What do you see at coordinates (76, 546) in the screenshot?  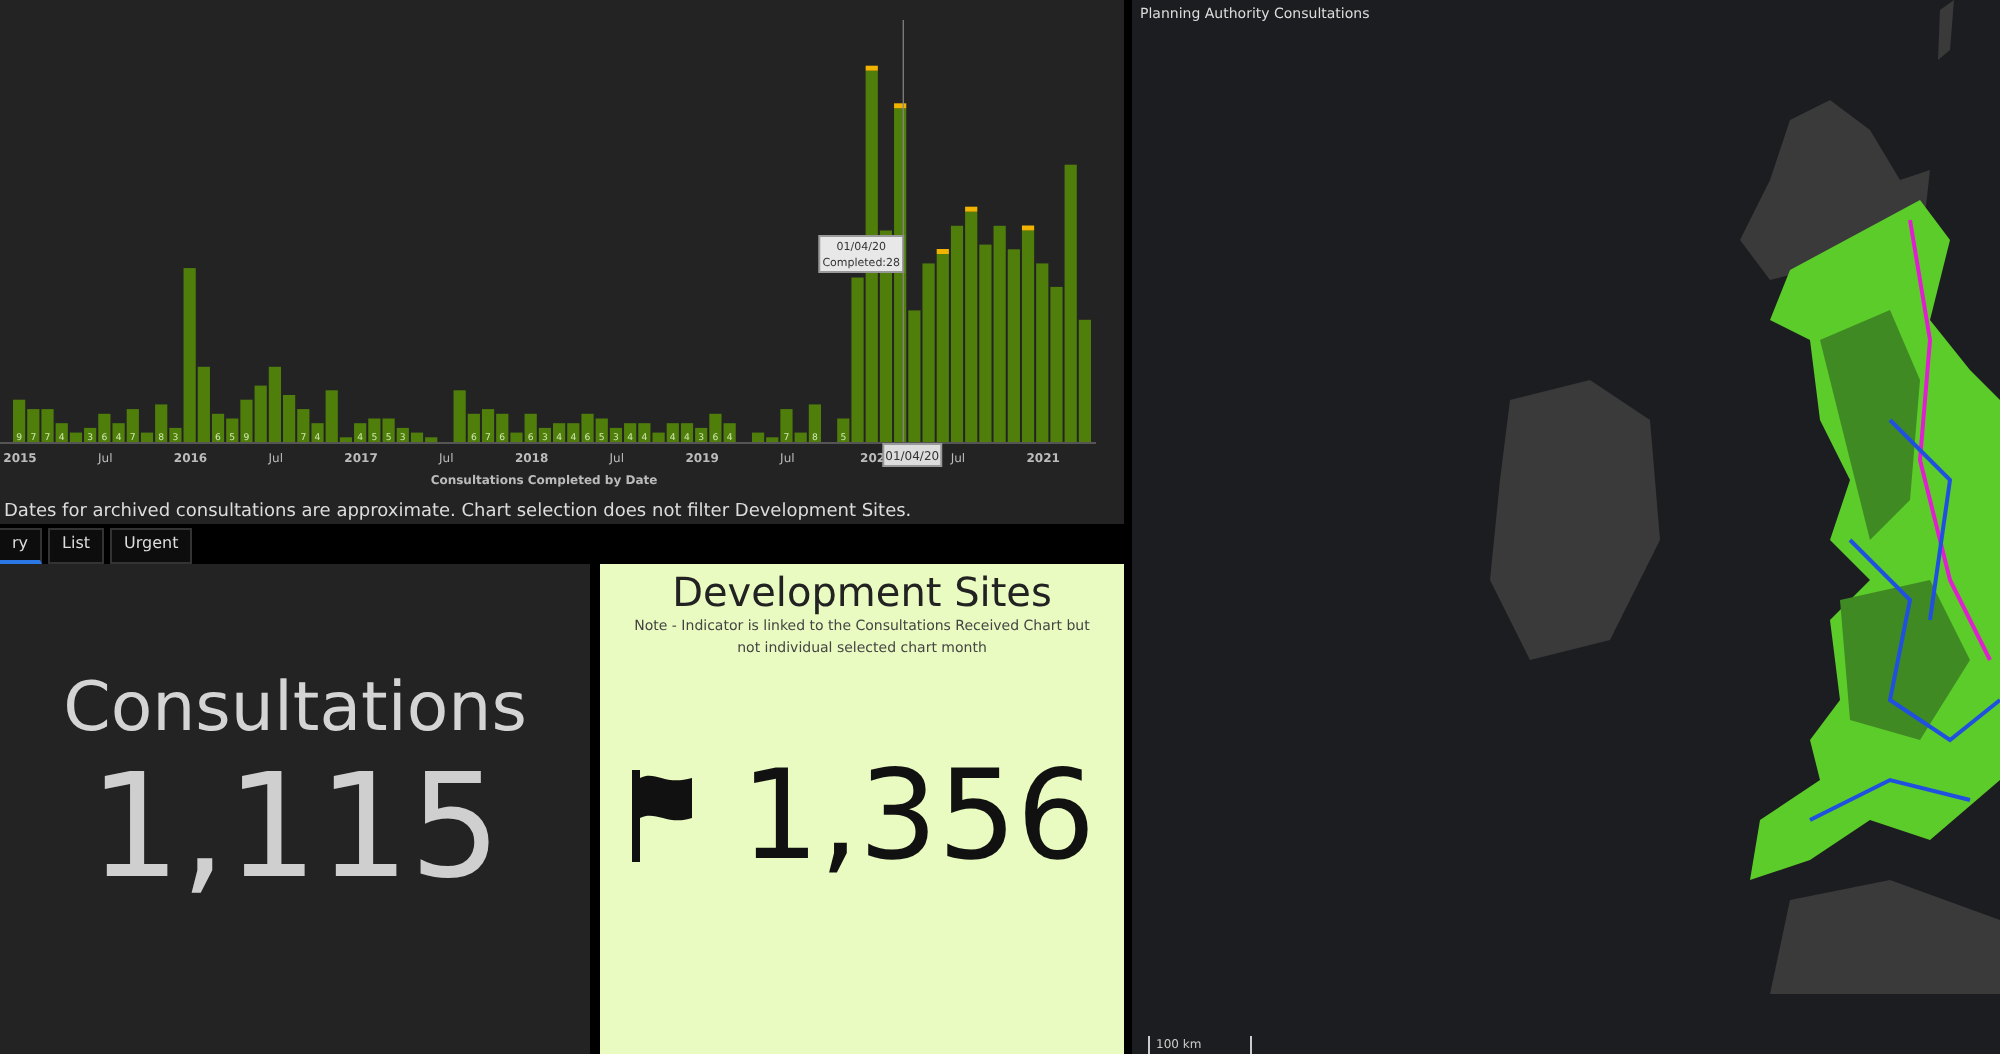 I see `tab: List` at bounding box center [76, 546].